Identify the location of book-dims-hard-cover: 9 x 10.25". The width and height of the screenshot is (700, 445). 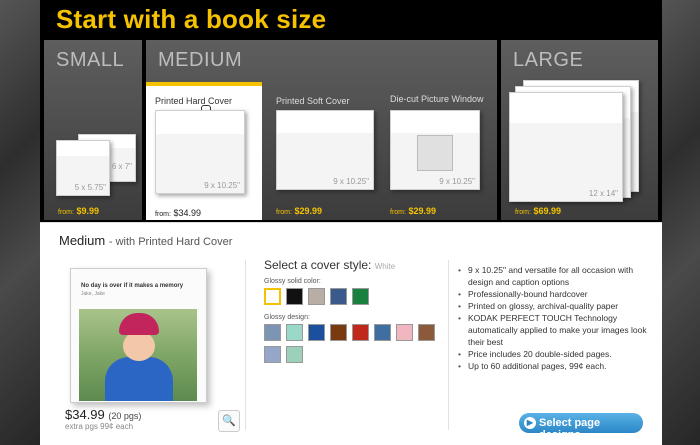
(222, 185).